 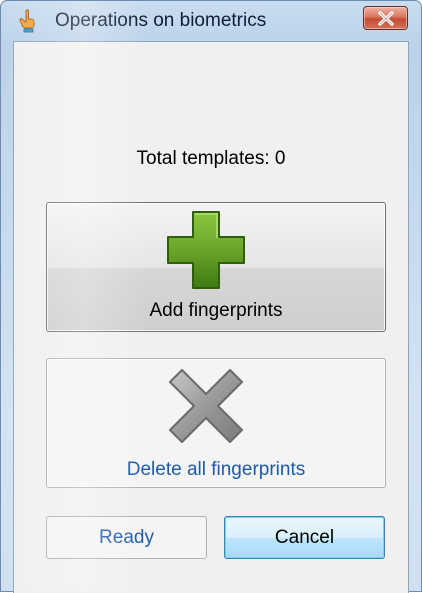 I want to click on close-button, so click(x=385, y=18).